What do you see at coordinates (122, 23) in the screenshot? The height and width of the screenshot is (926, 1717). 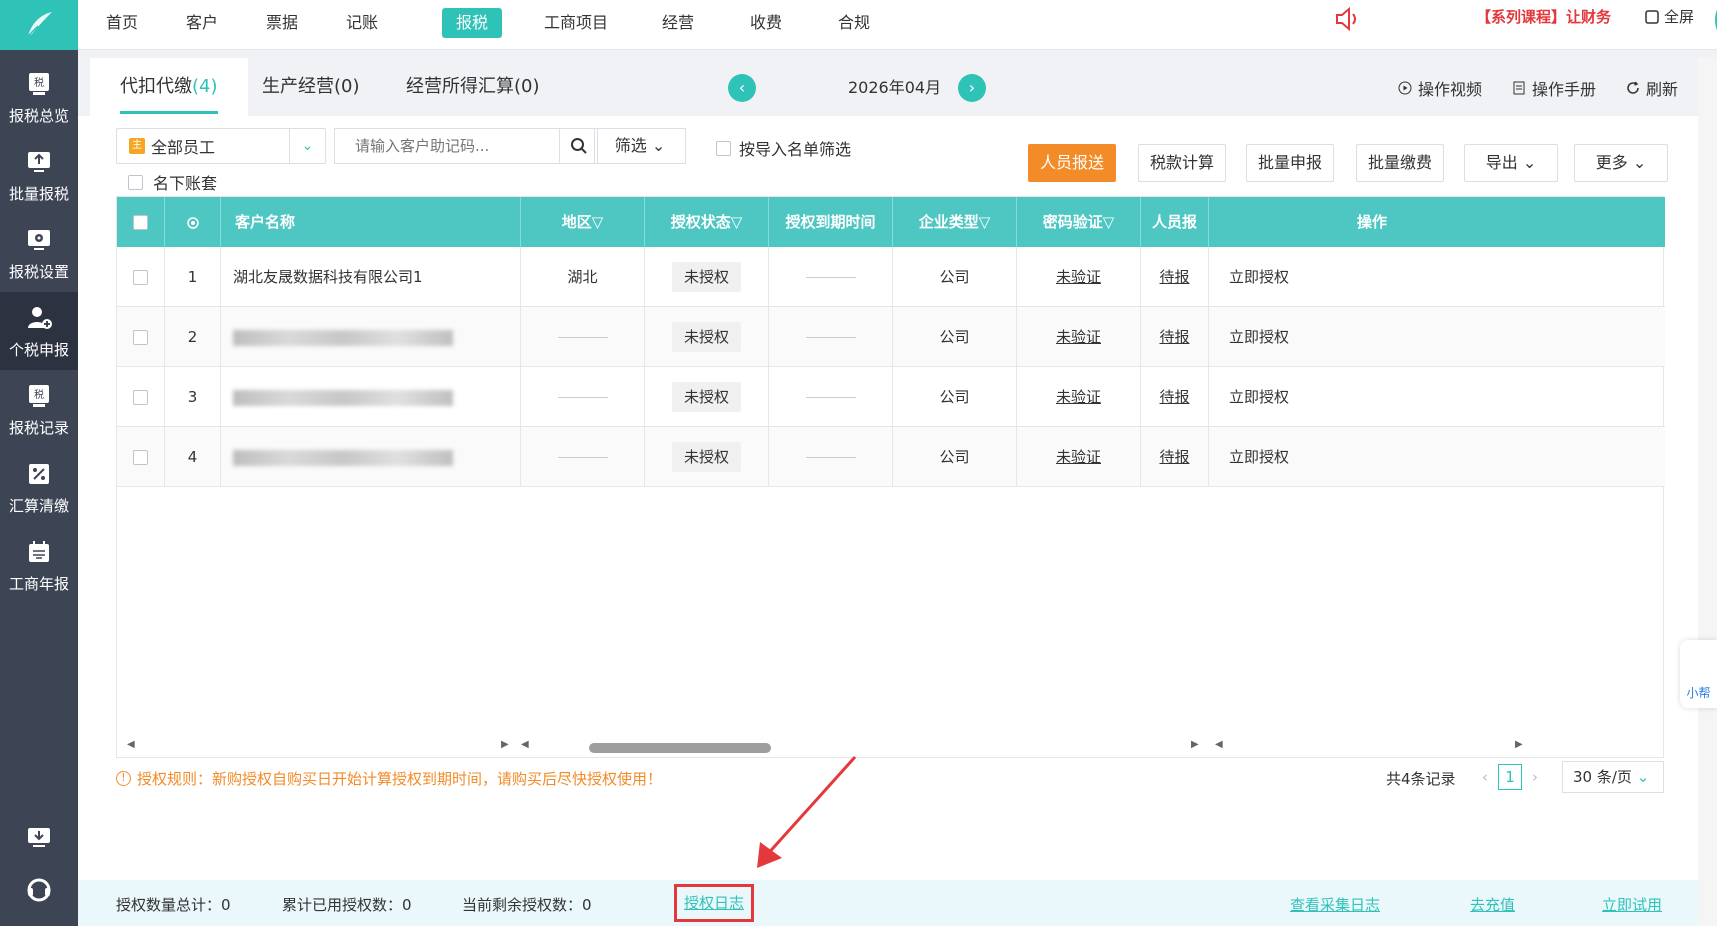 I see `nav-item-home: 首页` at bounding box center [122, 23].